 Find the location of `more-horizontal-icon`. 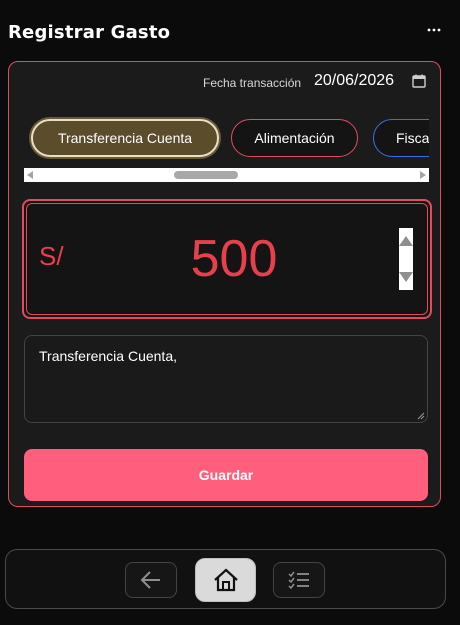

more-horizontal-icon is located at coordinates (434, 30).